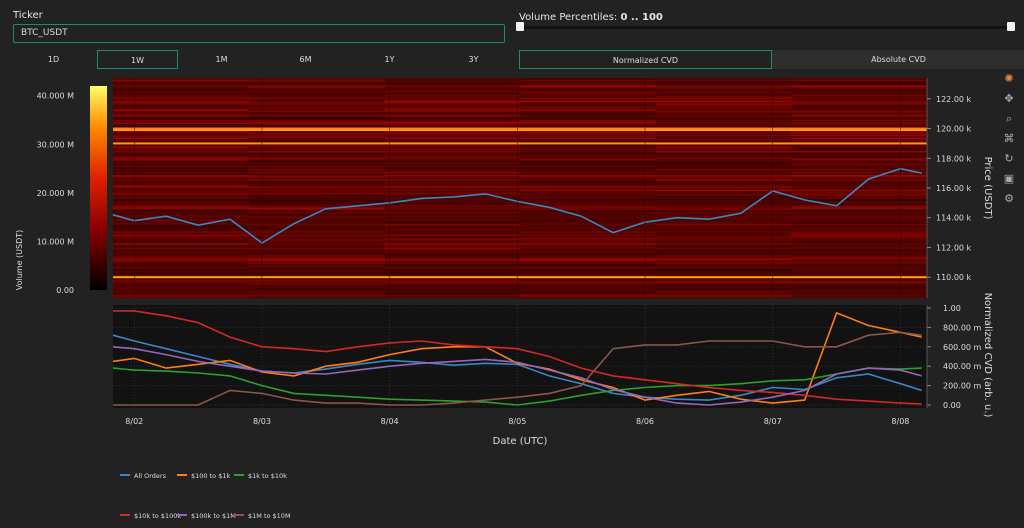 The image size is (1024, 528). I want to click on price-axis-tick-label: 112.00 k, so click(954, 247).